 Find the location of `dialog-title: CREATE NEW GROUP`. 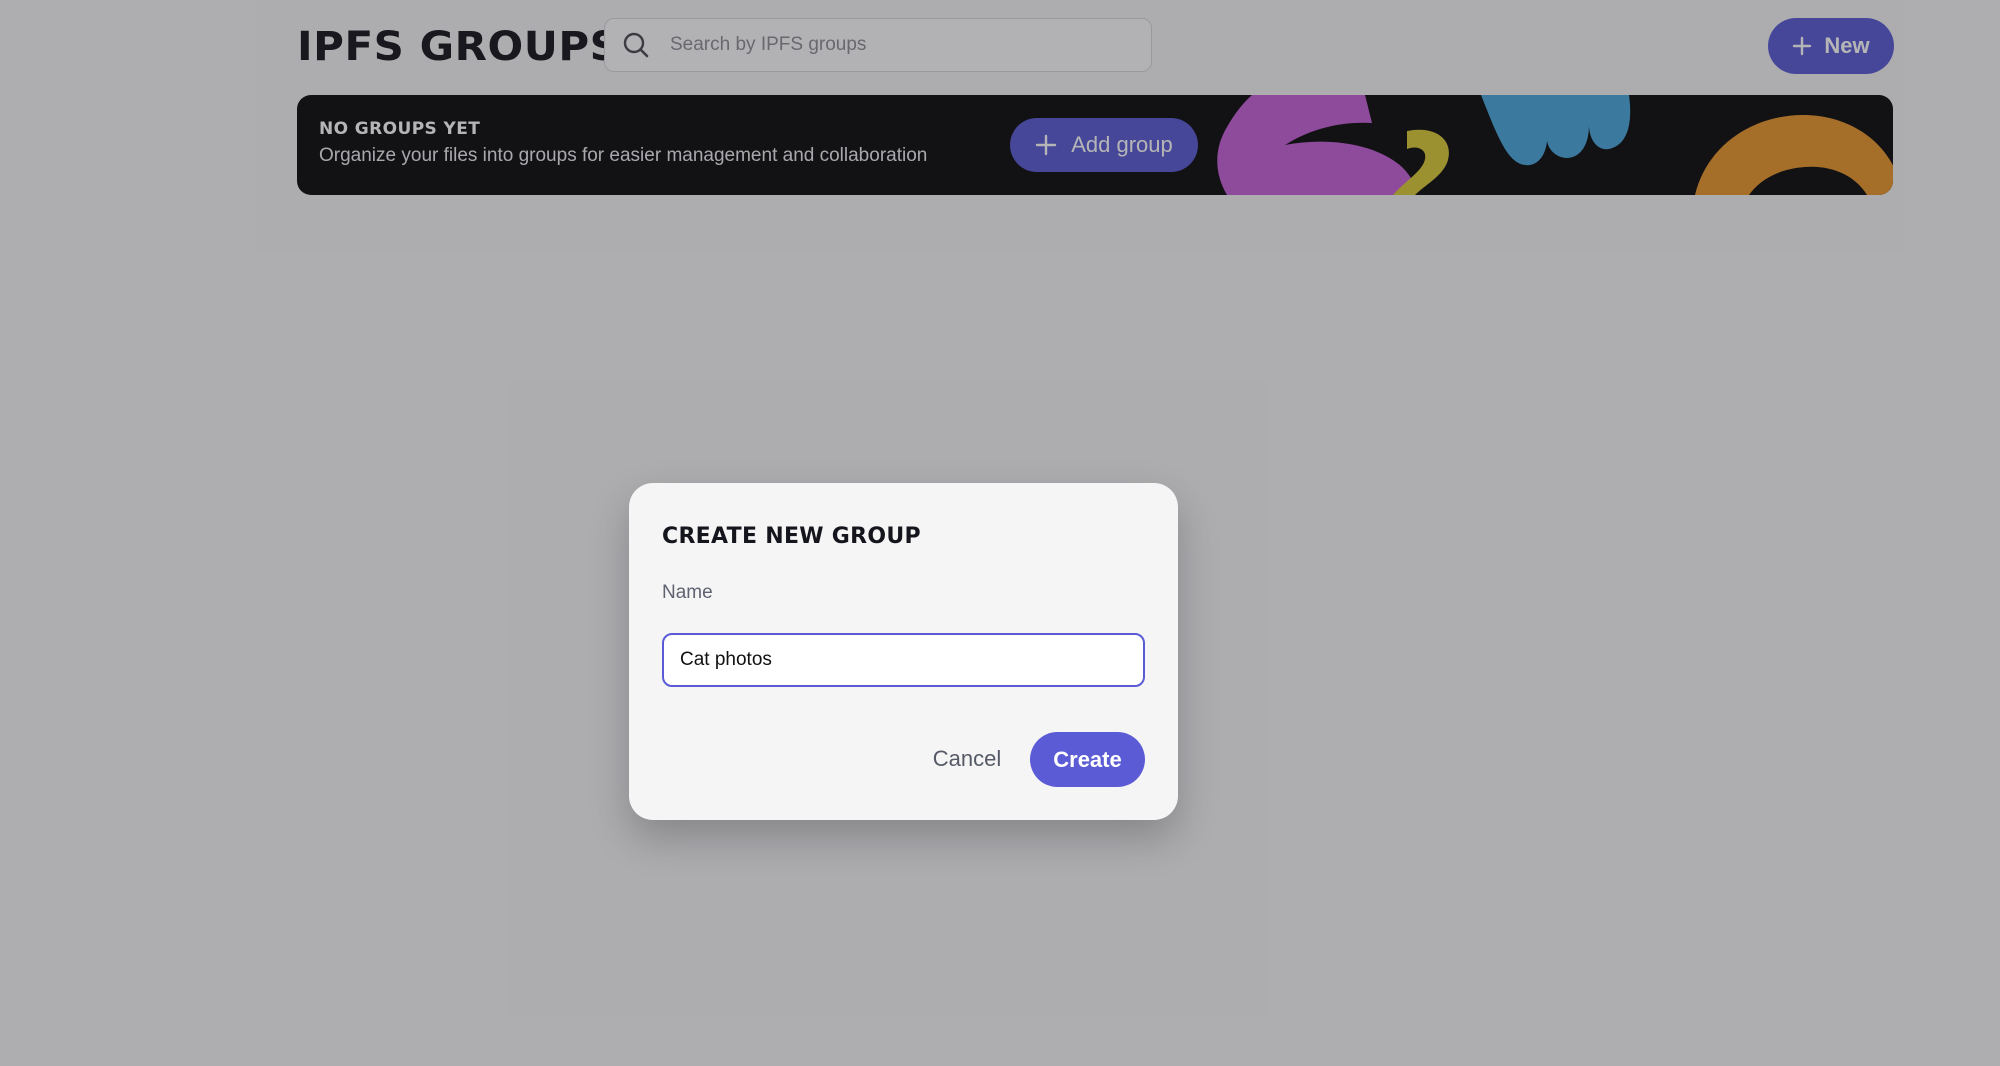

dialog-title: CREATE NEW GROUP is located at coordinates (791, 536).